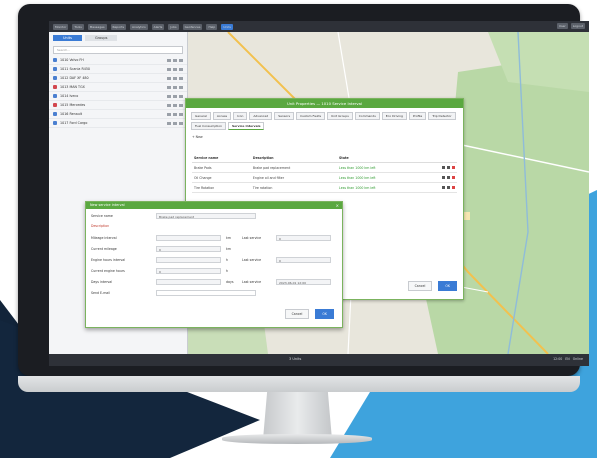  Describe the element at coordinates (577, 26) in the screenshot. I see `logout-button: Logout` at that location.